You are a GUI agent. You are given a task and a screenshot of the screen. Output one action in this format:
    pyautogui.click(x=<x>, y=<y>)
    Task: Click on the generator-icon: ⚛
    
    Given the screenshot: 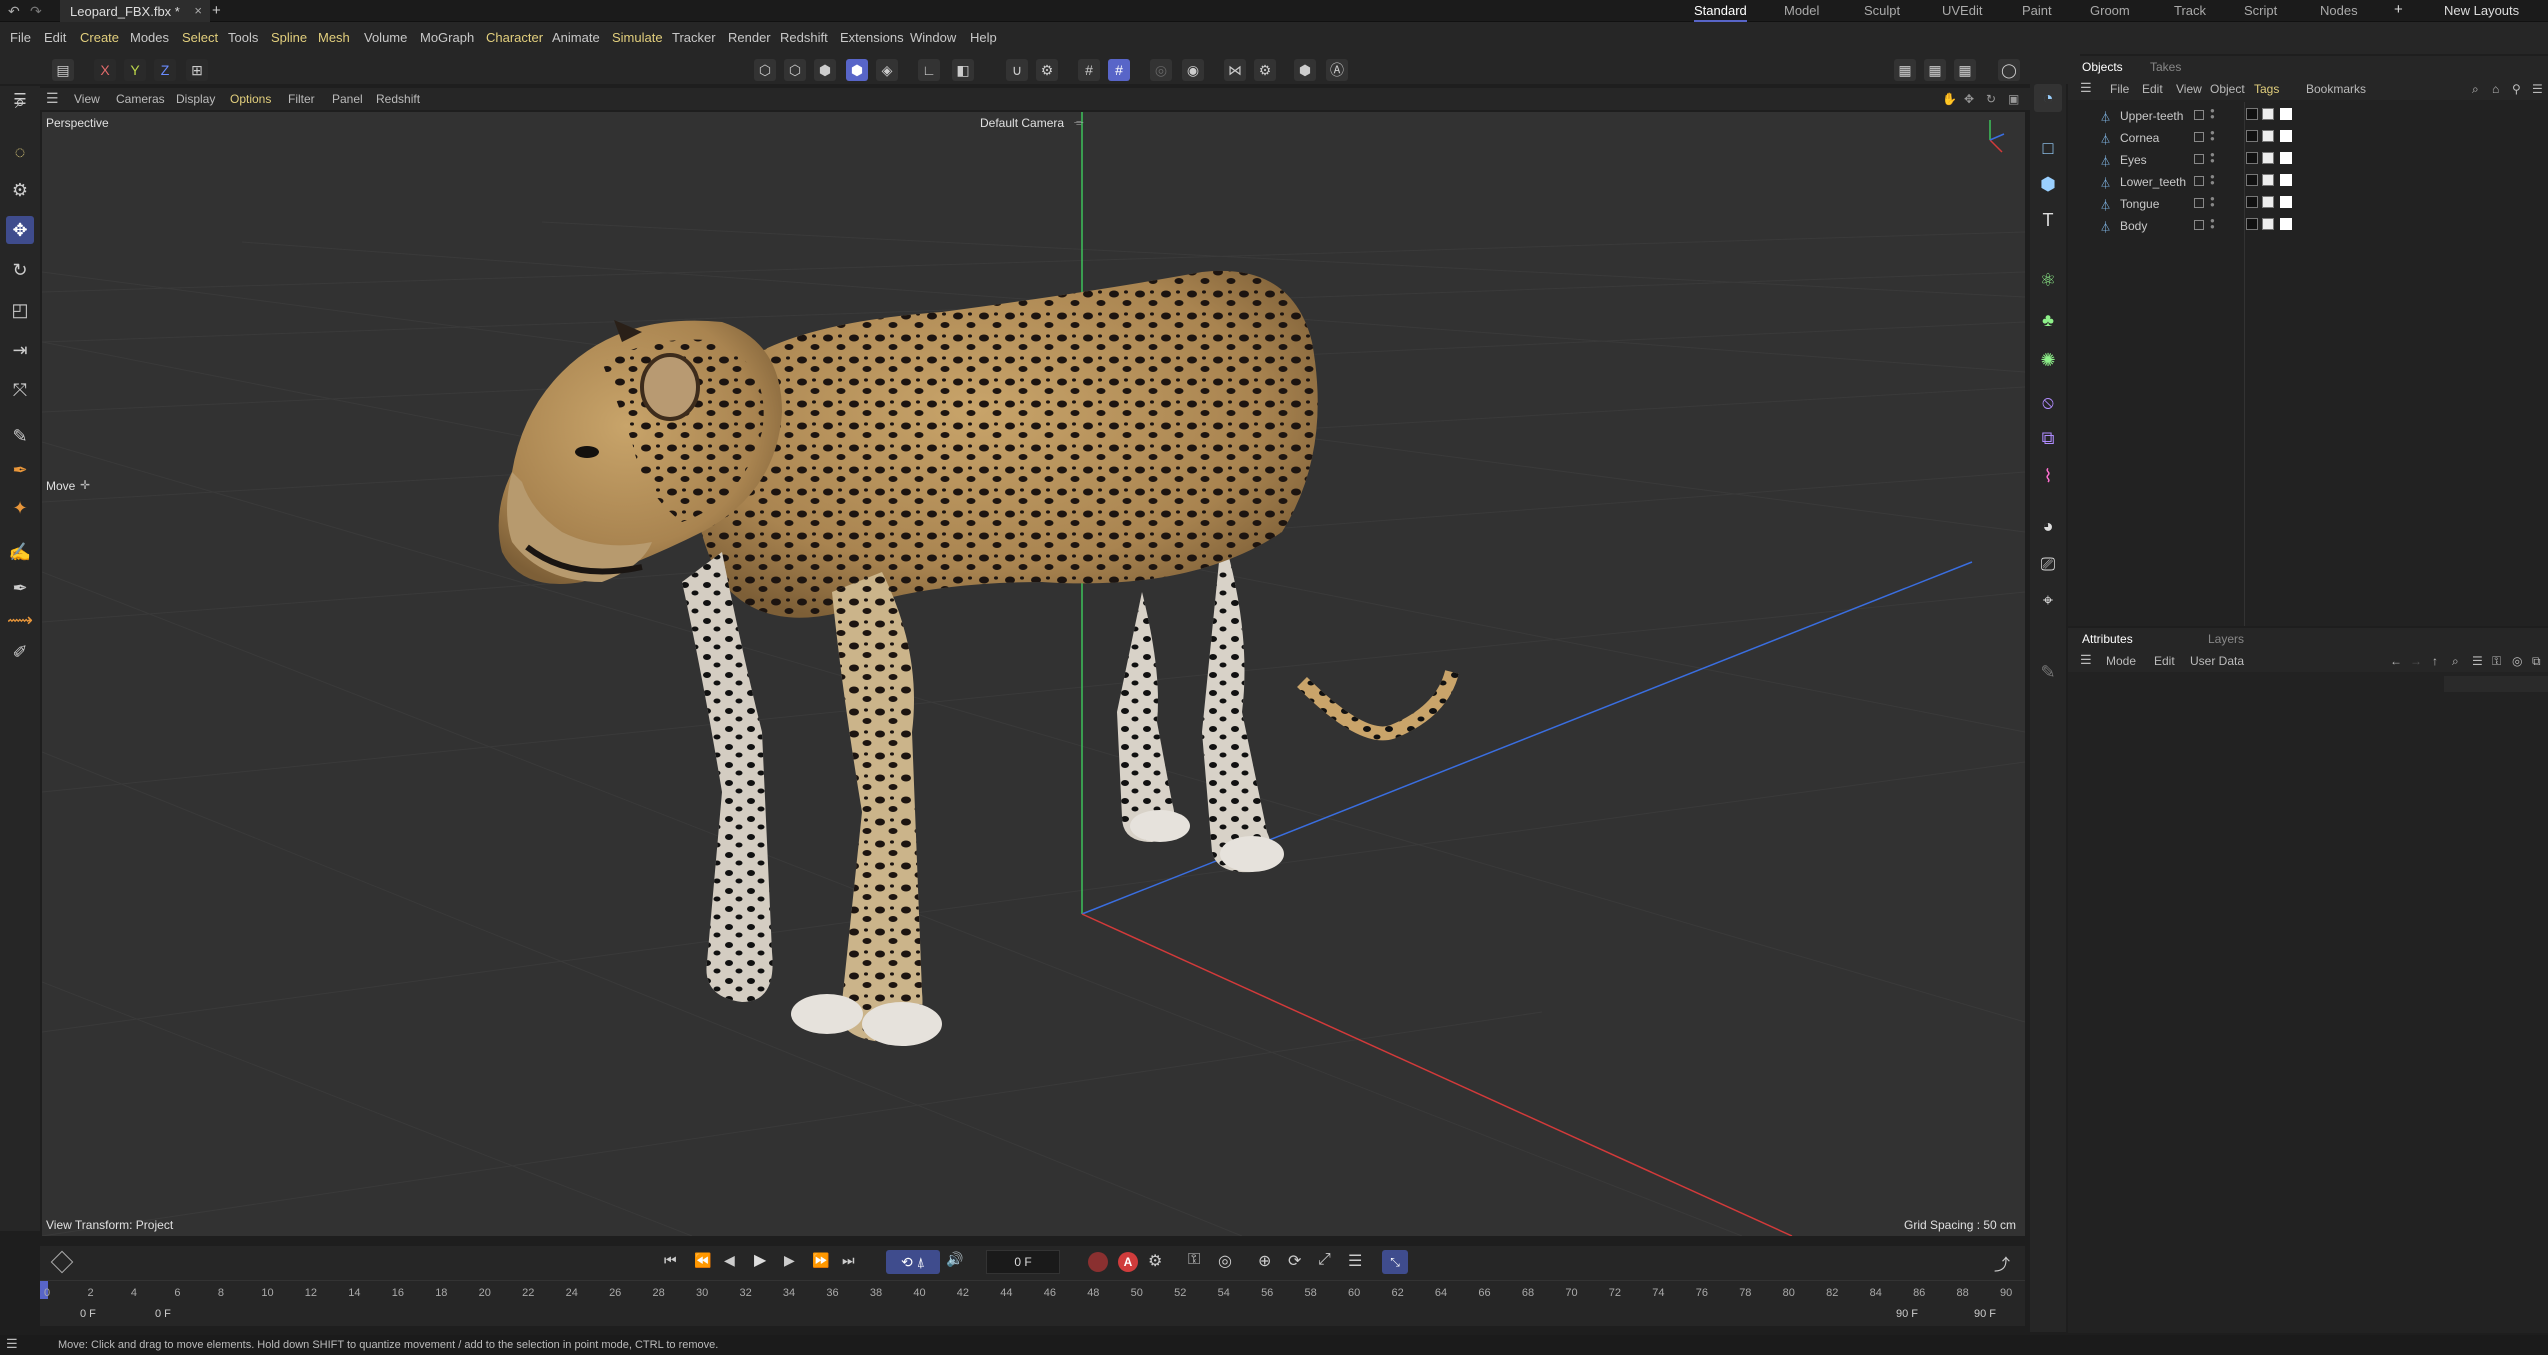 What is the action you would take?
    pyautogui.click(x=2048, y=280)
    